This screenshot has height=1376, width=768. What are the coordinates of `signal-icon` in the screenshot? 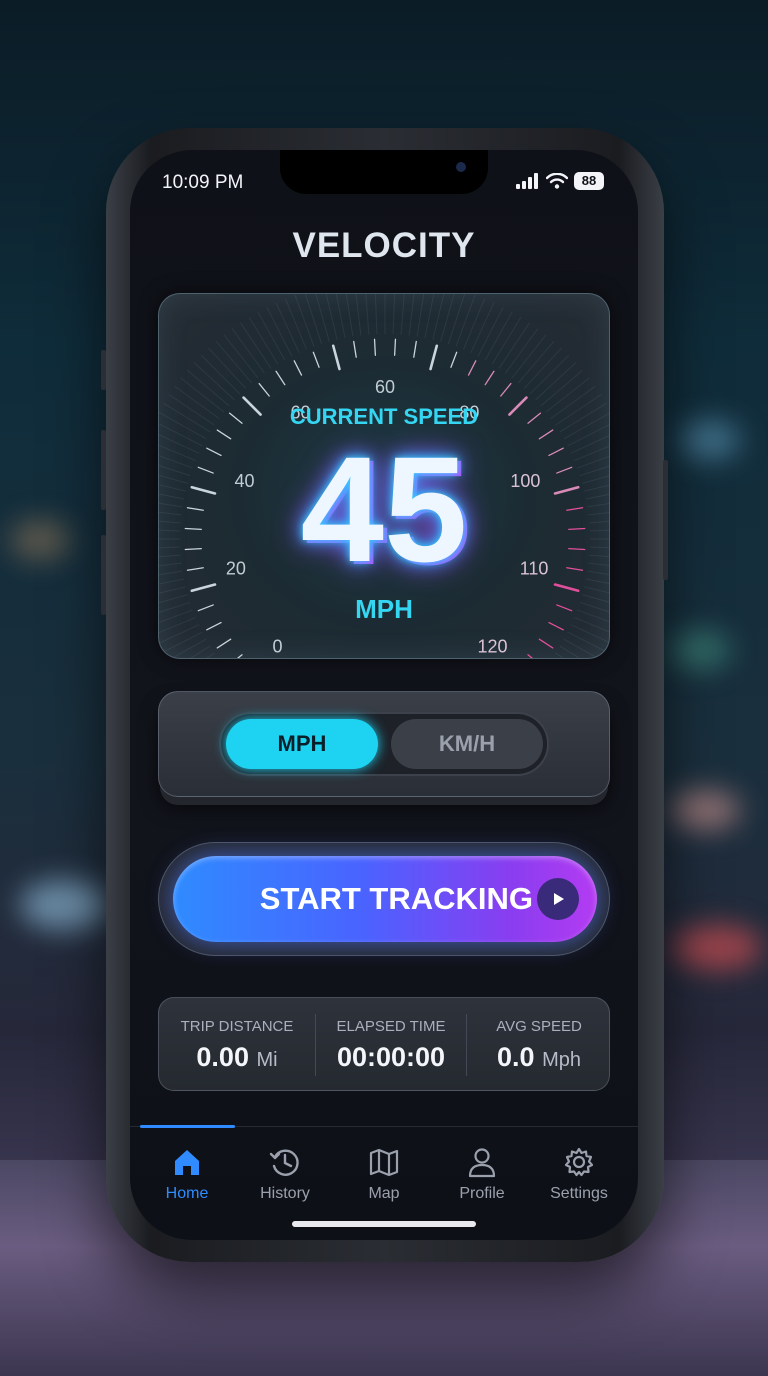 It's located at (527, 181).